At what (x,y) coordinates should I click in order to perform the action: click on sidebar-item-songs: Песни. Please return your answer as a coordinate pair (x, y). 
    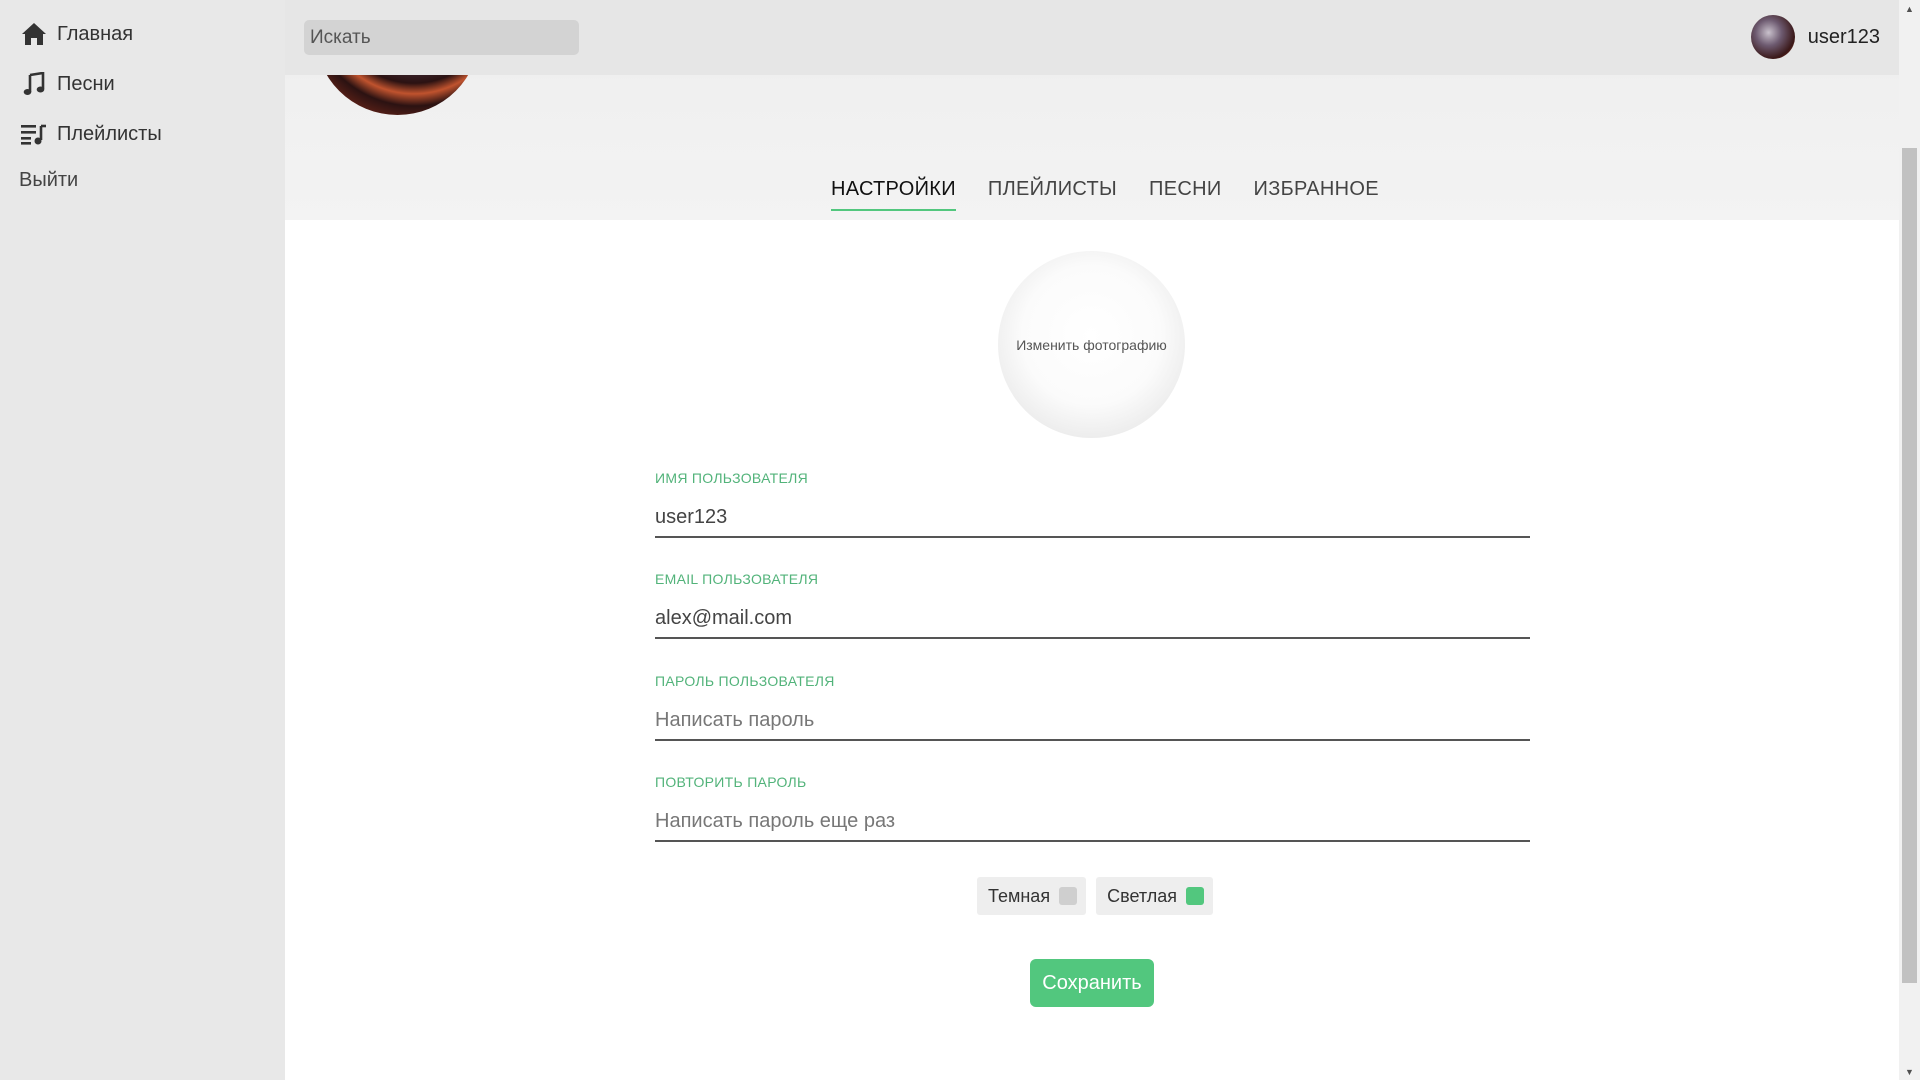
    Looking at the image, I should click on (67, 84).